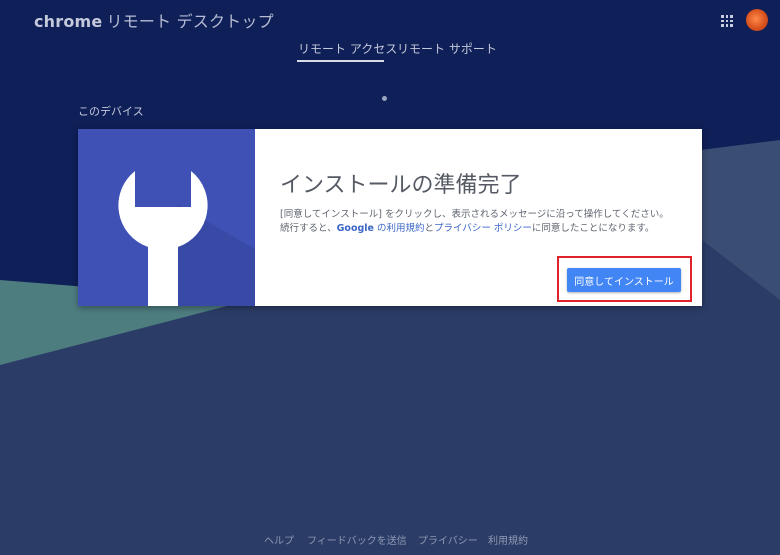 This screenshot has height=555, width=780. What do you see at coordinates (68, 21) in the screenshot?
I see `brand-chrome: chrome` at bounding box center [68, 21].